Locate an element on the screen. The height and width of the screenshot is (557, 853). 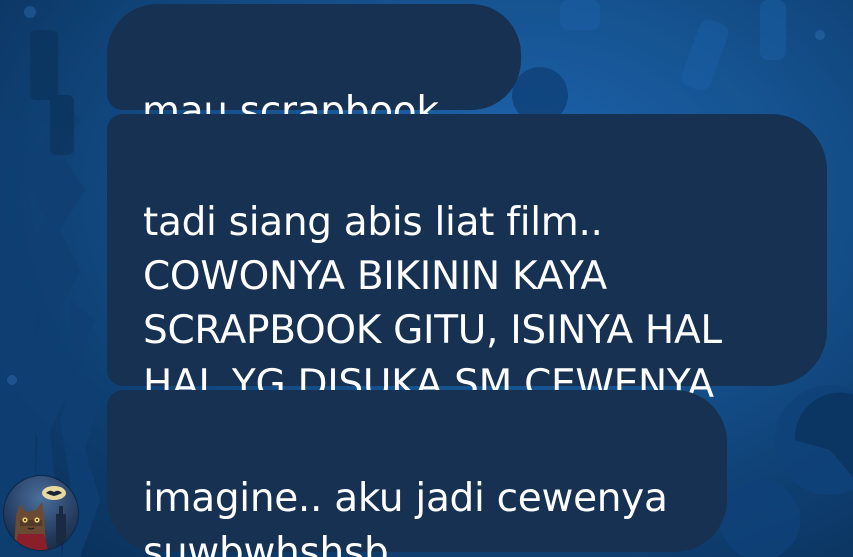
message-text: imagine.. aku jadi cewenya suwbwhshsb is located at coordinates (405, 516).